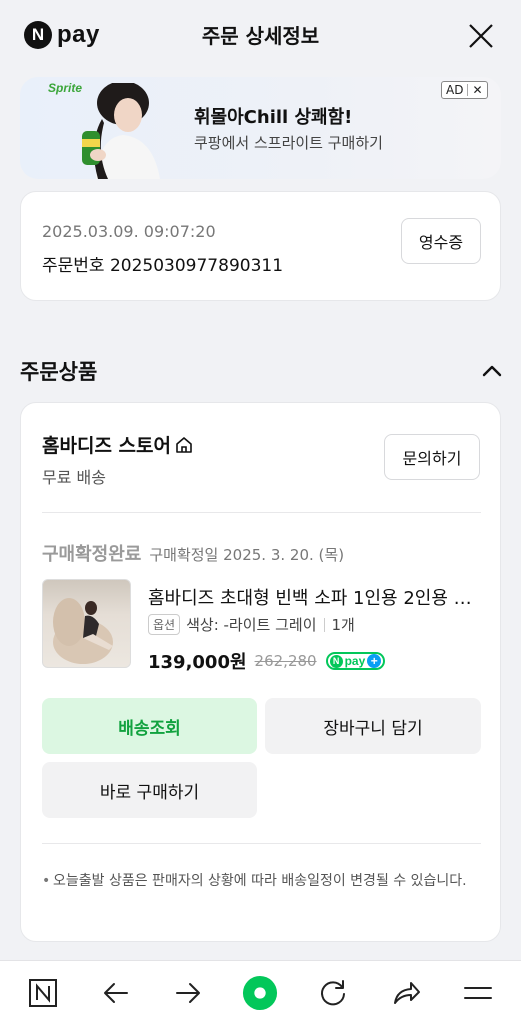 This screenshot has height=1024, width=521. What do you see at coordinates (121, 131) in the screenshot?
I see `ad-person-image` at bounding box center [121, 131].